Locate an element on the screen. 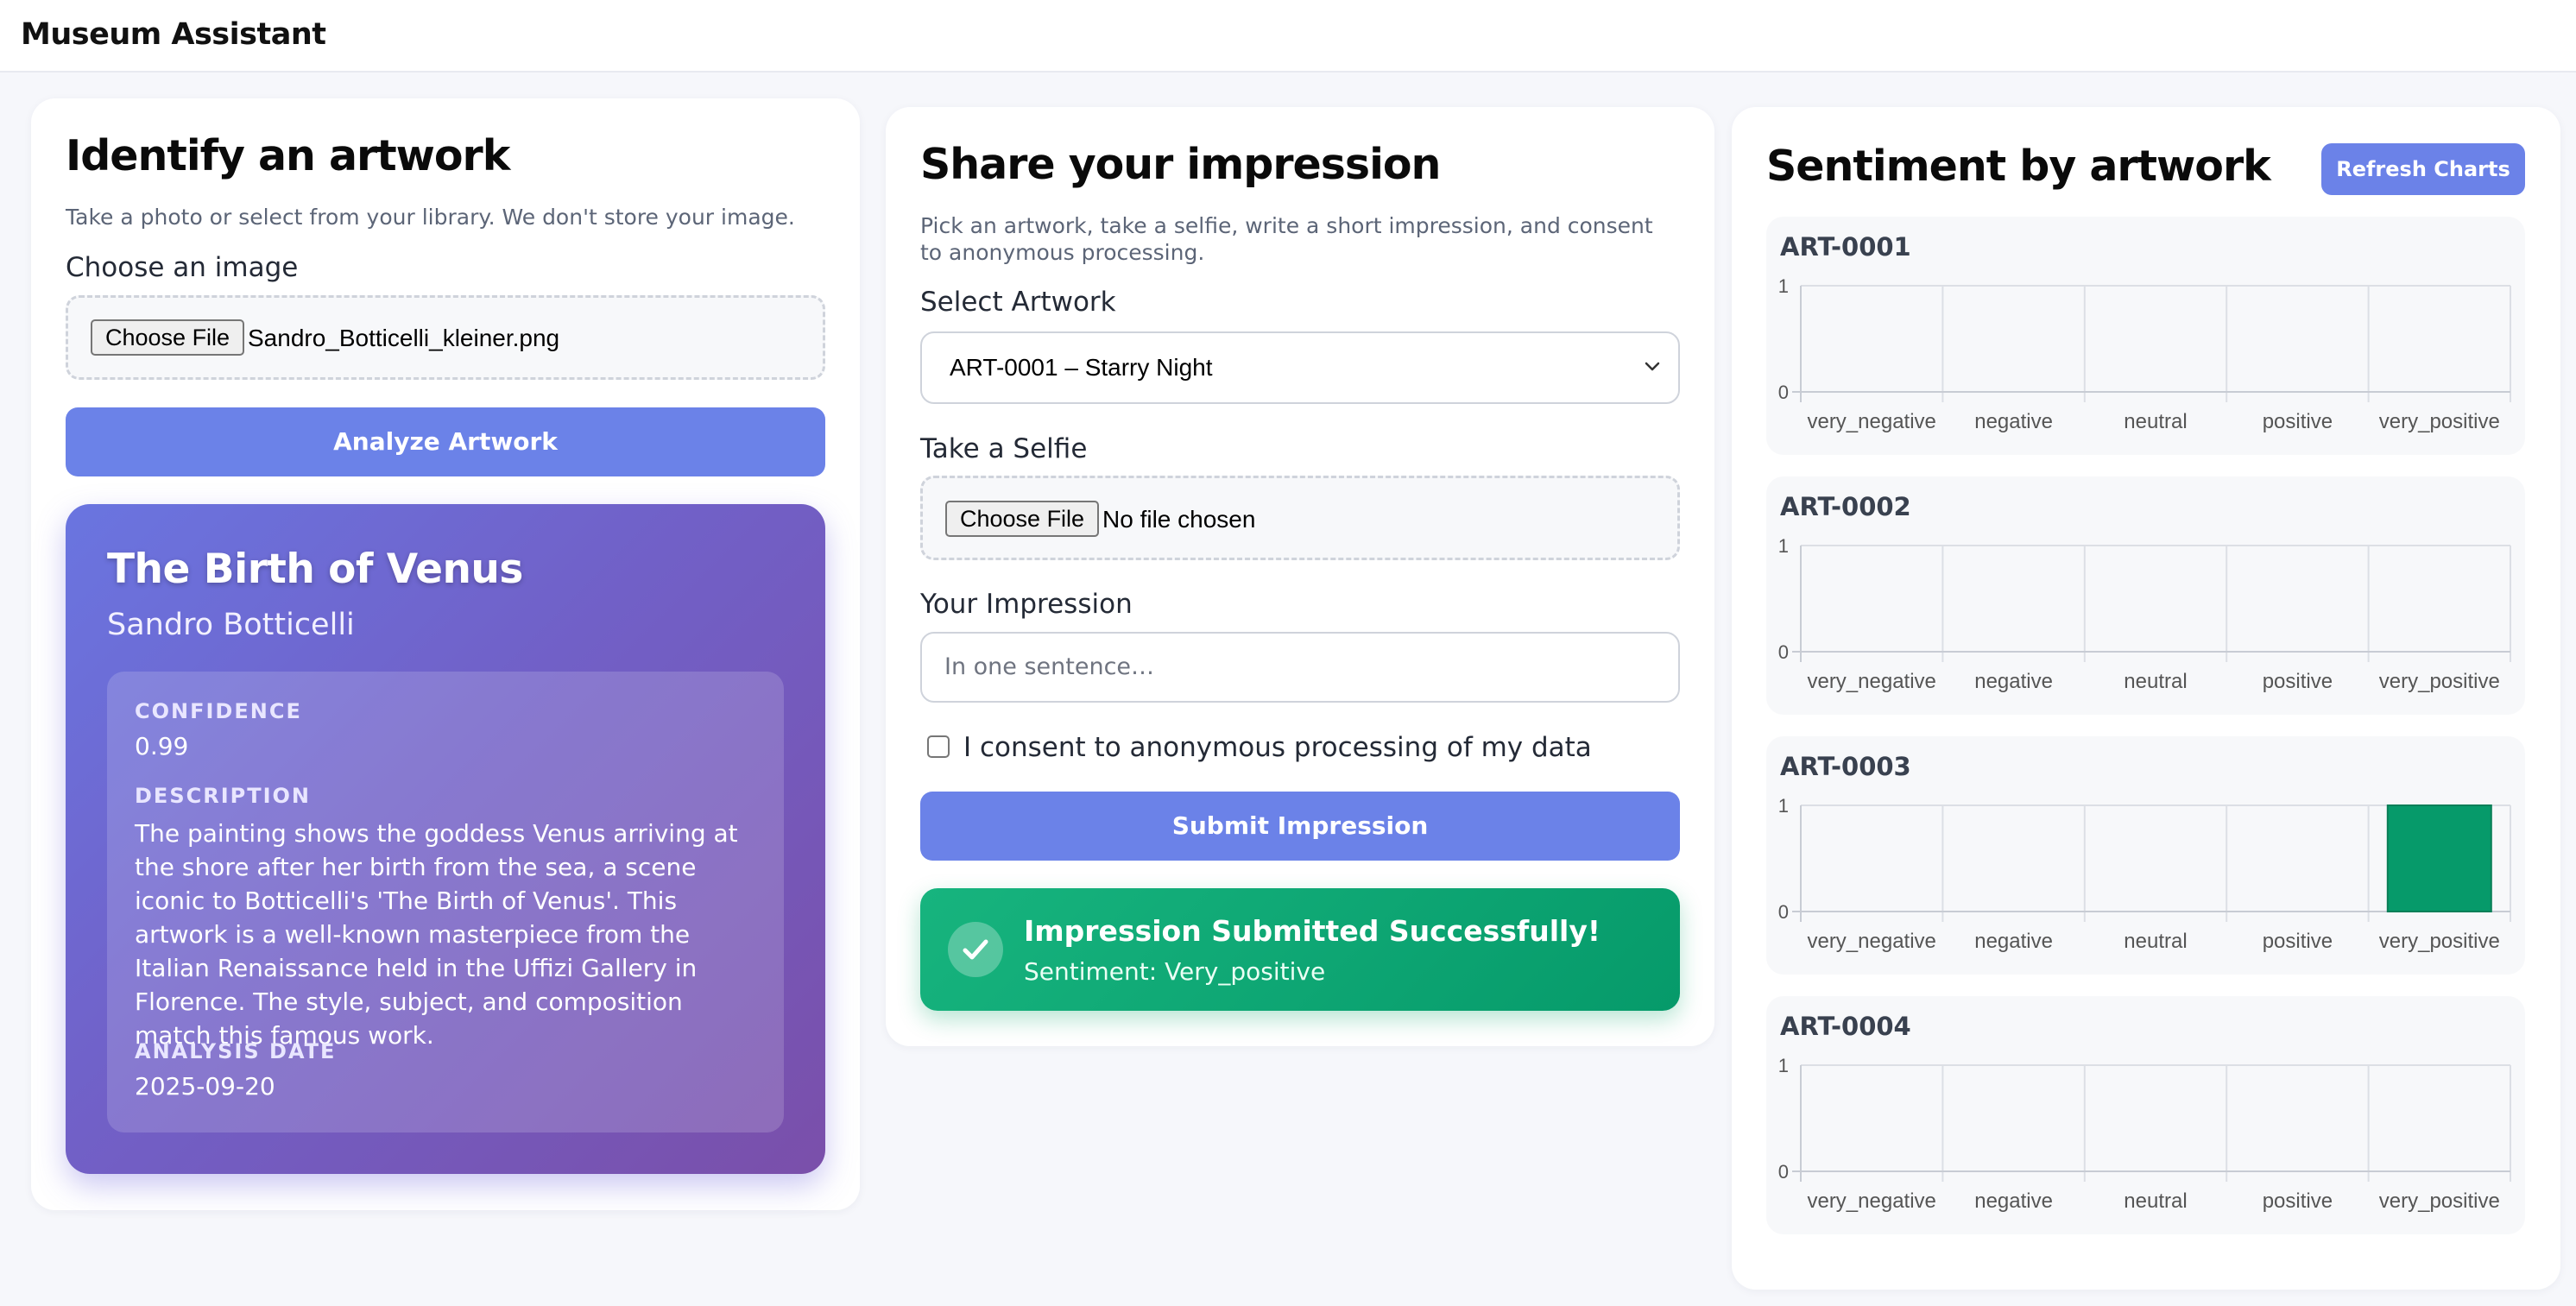  analysis-date-label: ANALYSIS DATE is located at coordinates (236, 1051).